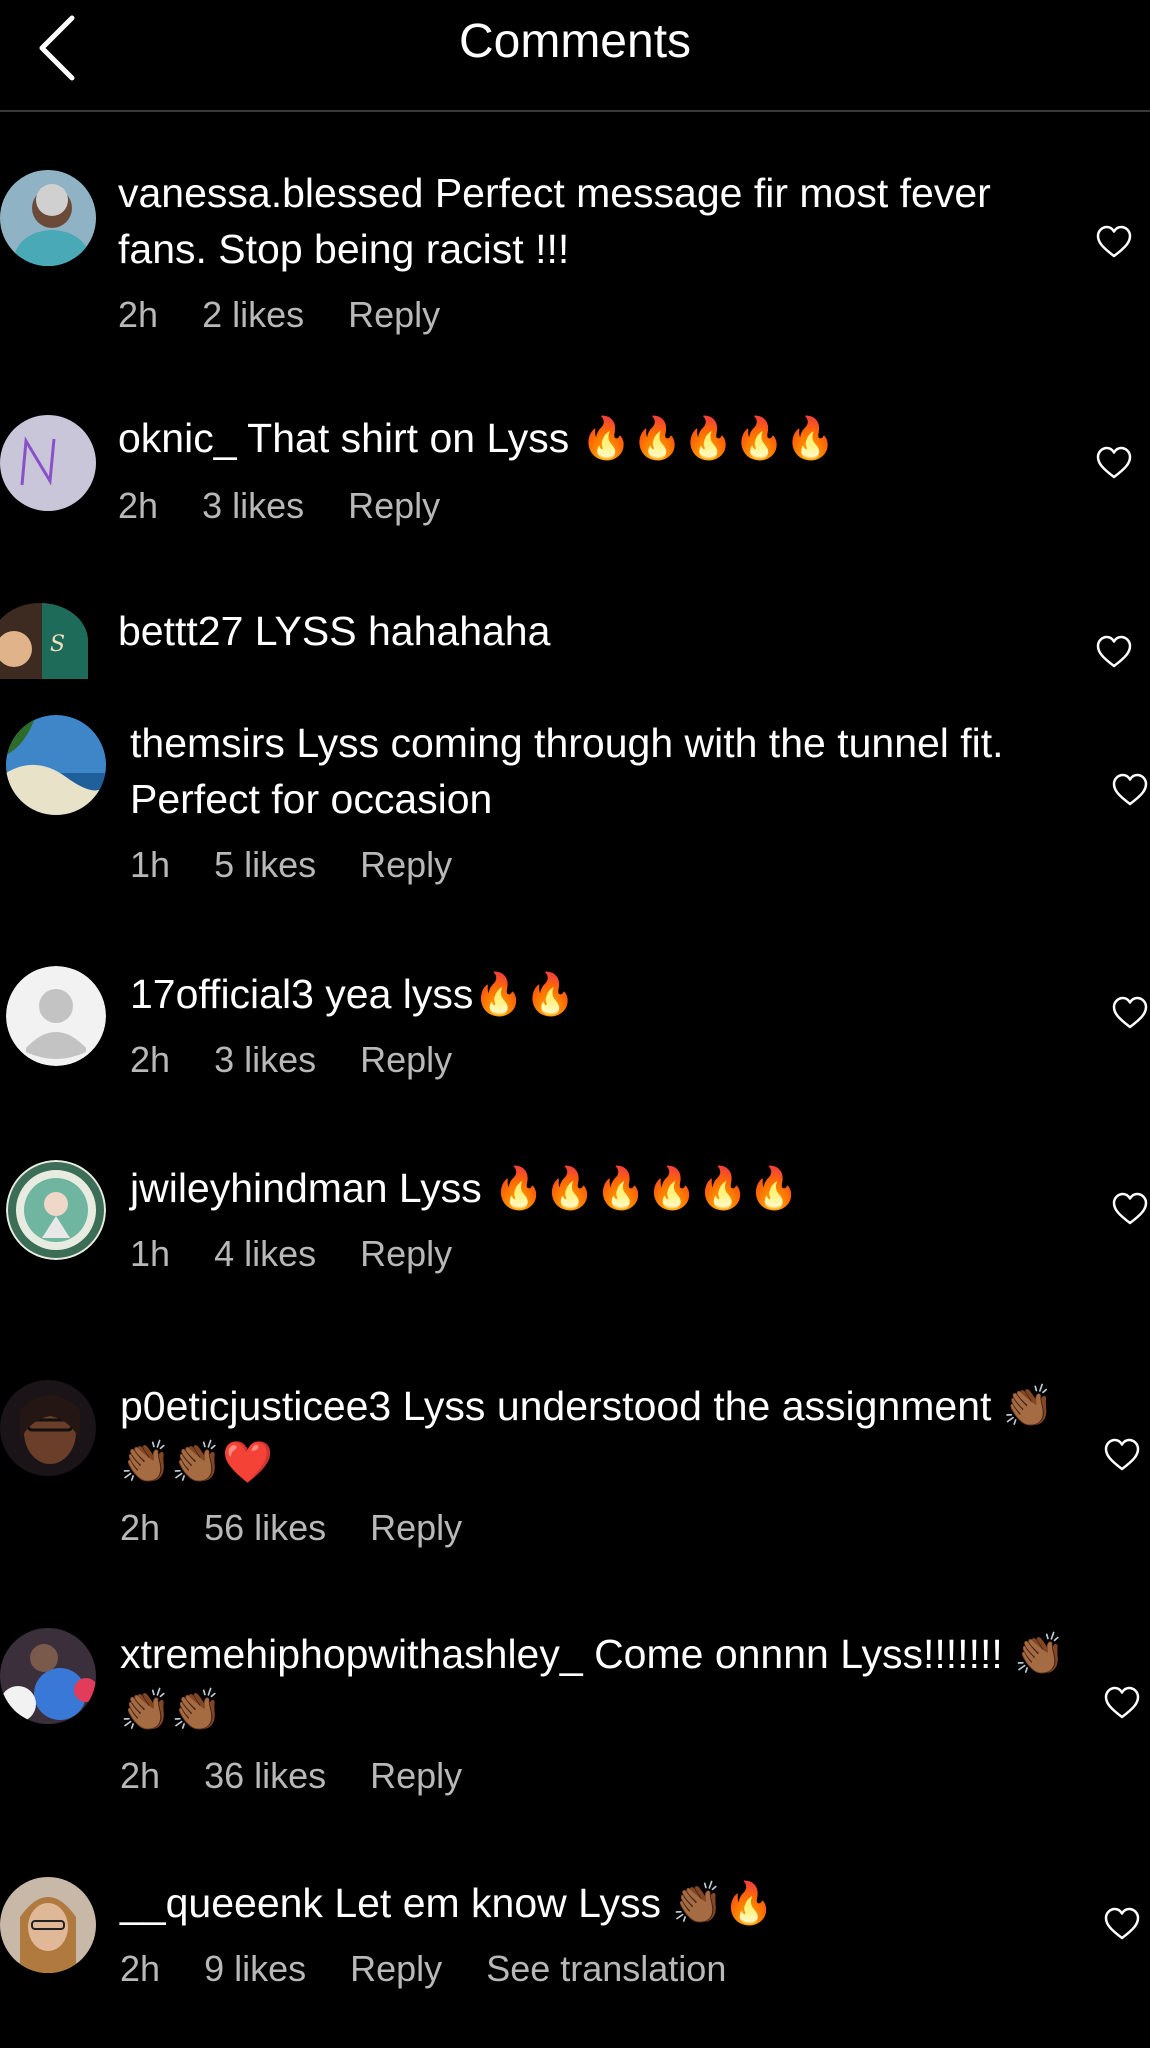  Describe the element at coordinates (57, 644) in the screenshot. I see `svg-text: S` at that location.